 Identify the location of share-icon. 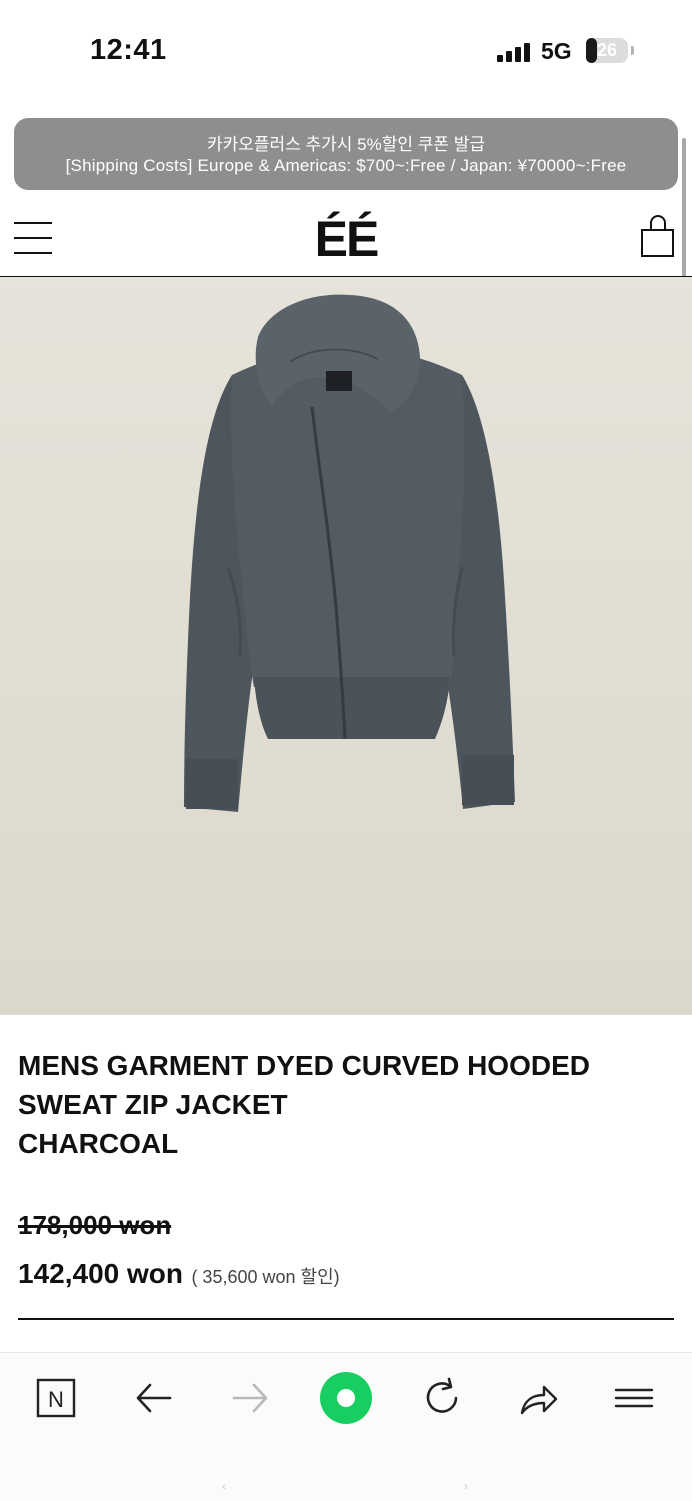
(539, 1400).